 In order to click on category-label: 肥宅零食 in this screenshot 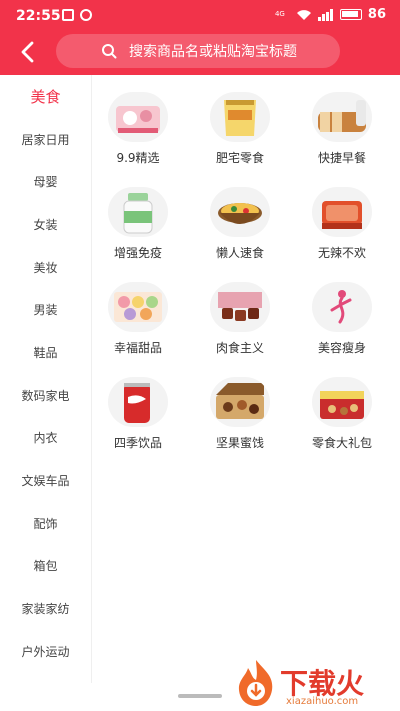, I will do `click(239, 158)`.